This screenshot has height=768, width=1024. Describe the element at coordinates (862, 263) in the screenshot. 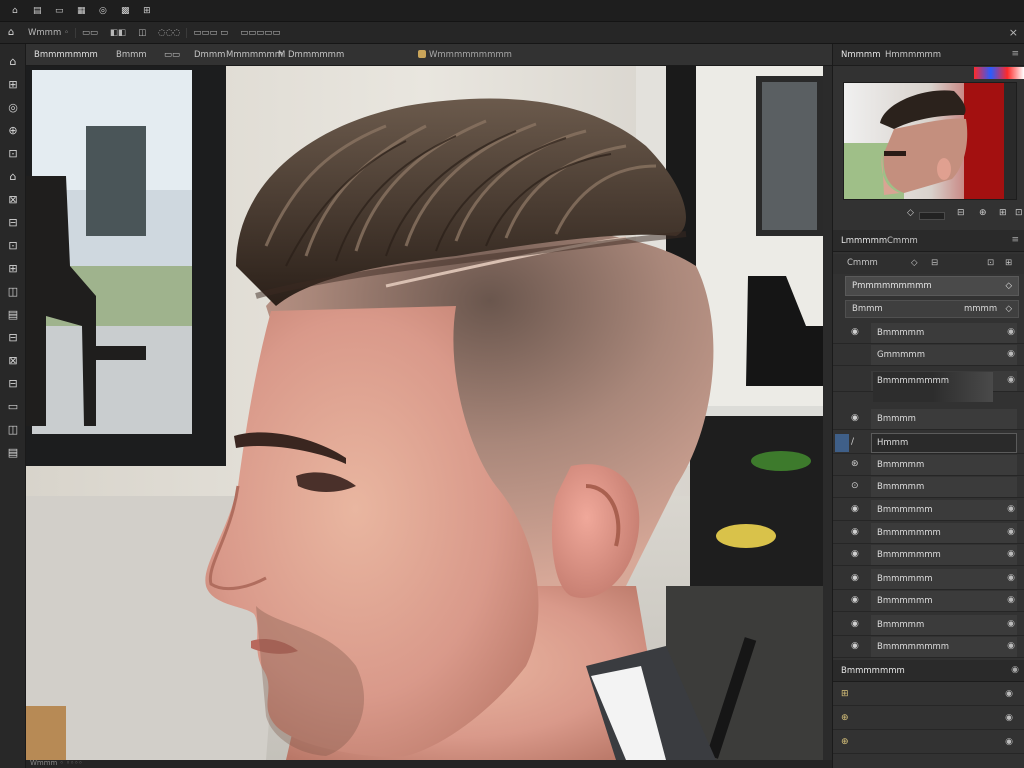

I see `layer-filter: Cmmm` at that location.